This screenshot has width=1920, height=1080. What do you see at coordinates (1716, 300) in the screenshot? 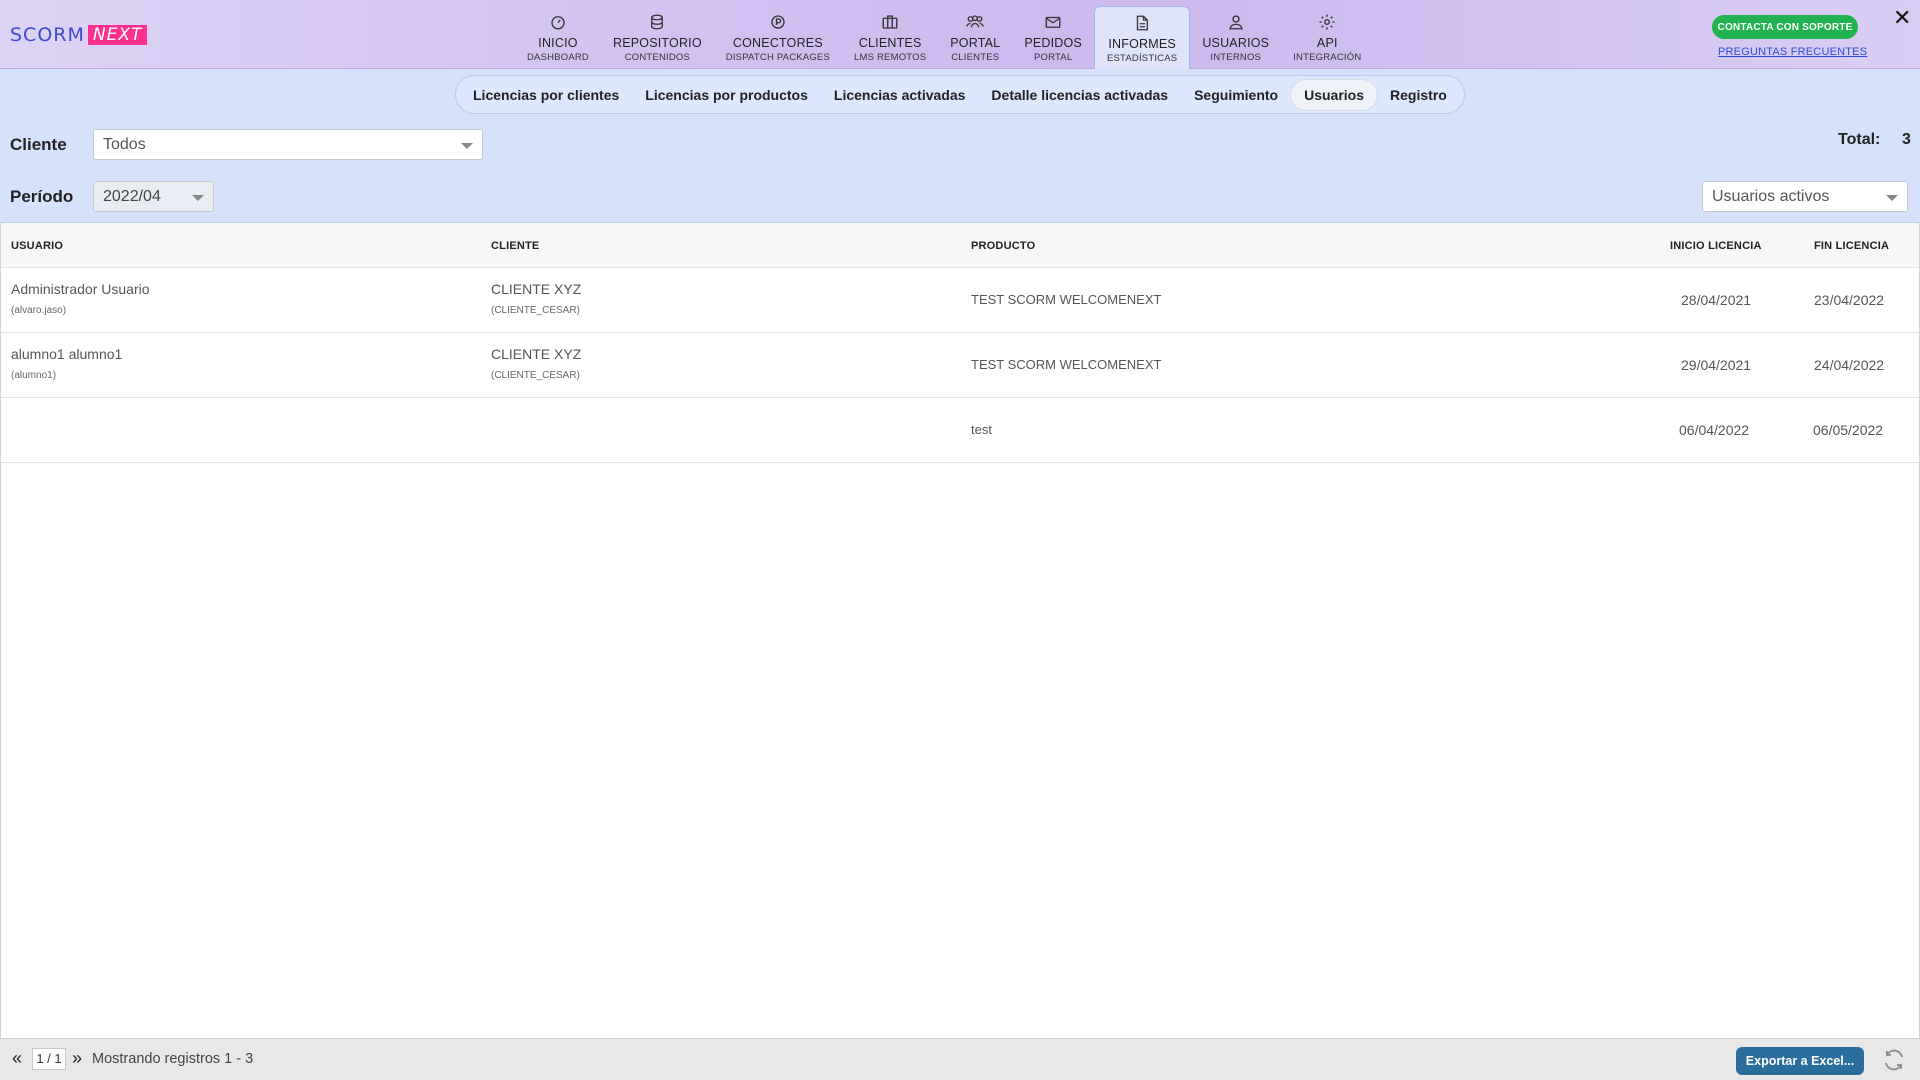
I see `license-start: 28/04/2021` at bounding box center [1716, 300].